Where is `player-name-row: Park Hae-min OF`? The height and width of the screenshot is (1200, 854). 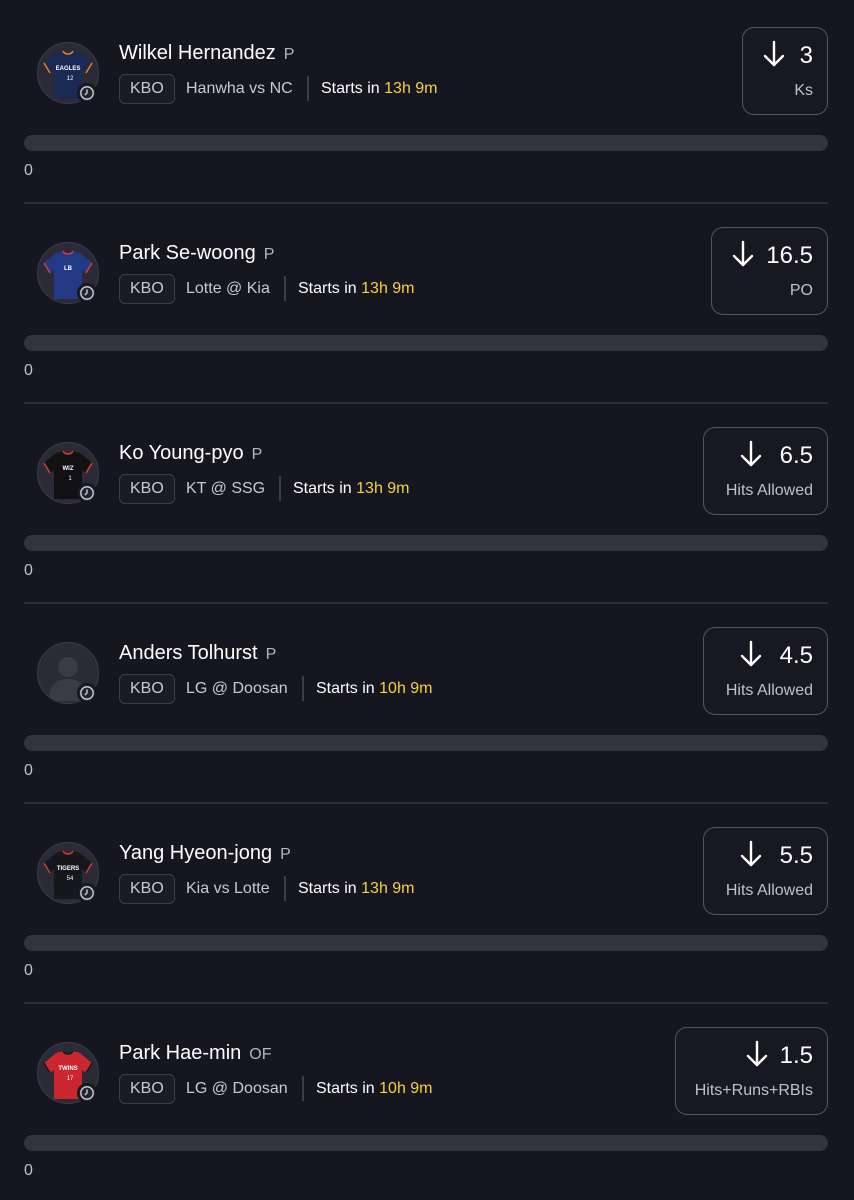
player-name-row: Park Hae-min OF is located at coordinates (195, 1054).